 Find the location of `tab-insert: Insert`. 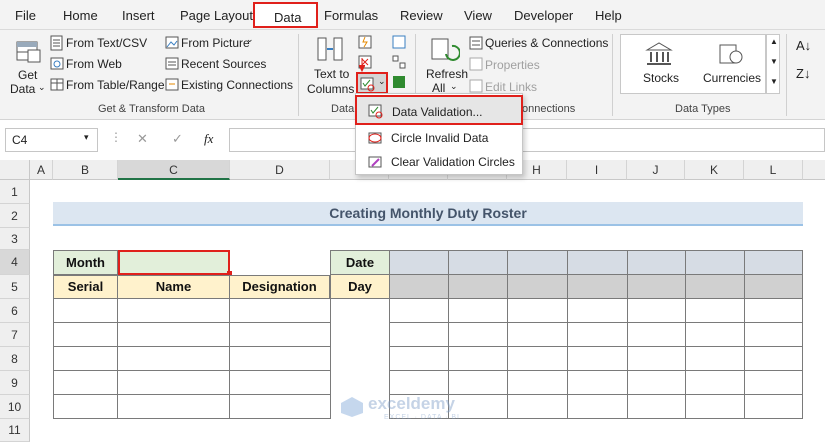

tab-insert: Insert is located at coordinates (138, 15).